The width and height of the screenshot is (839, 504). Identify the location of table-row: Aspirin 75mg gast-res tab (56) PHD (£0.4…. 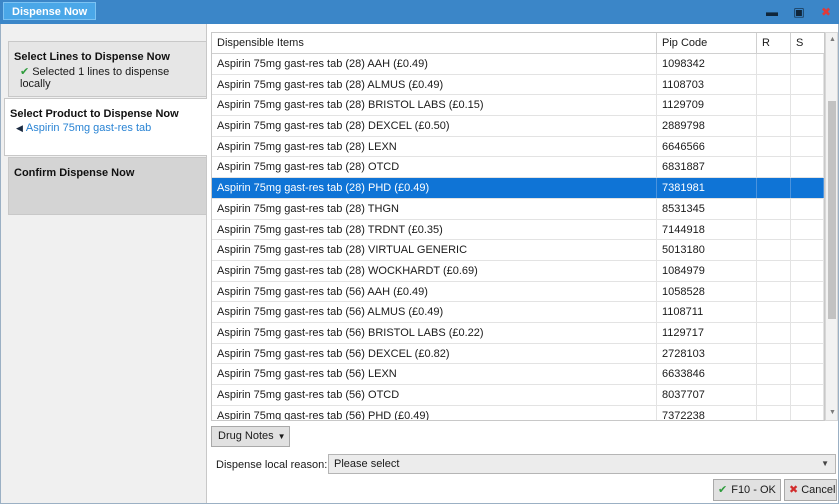
(518, 412).